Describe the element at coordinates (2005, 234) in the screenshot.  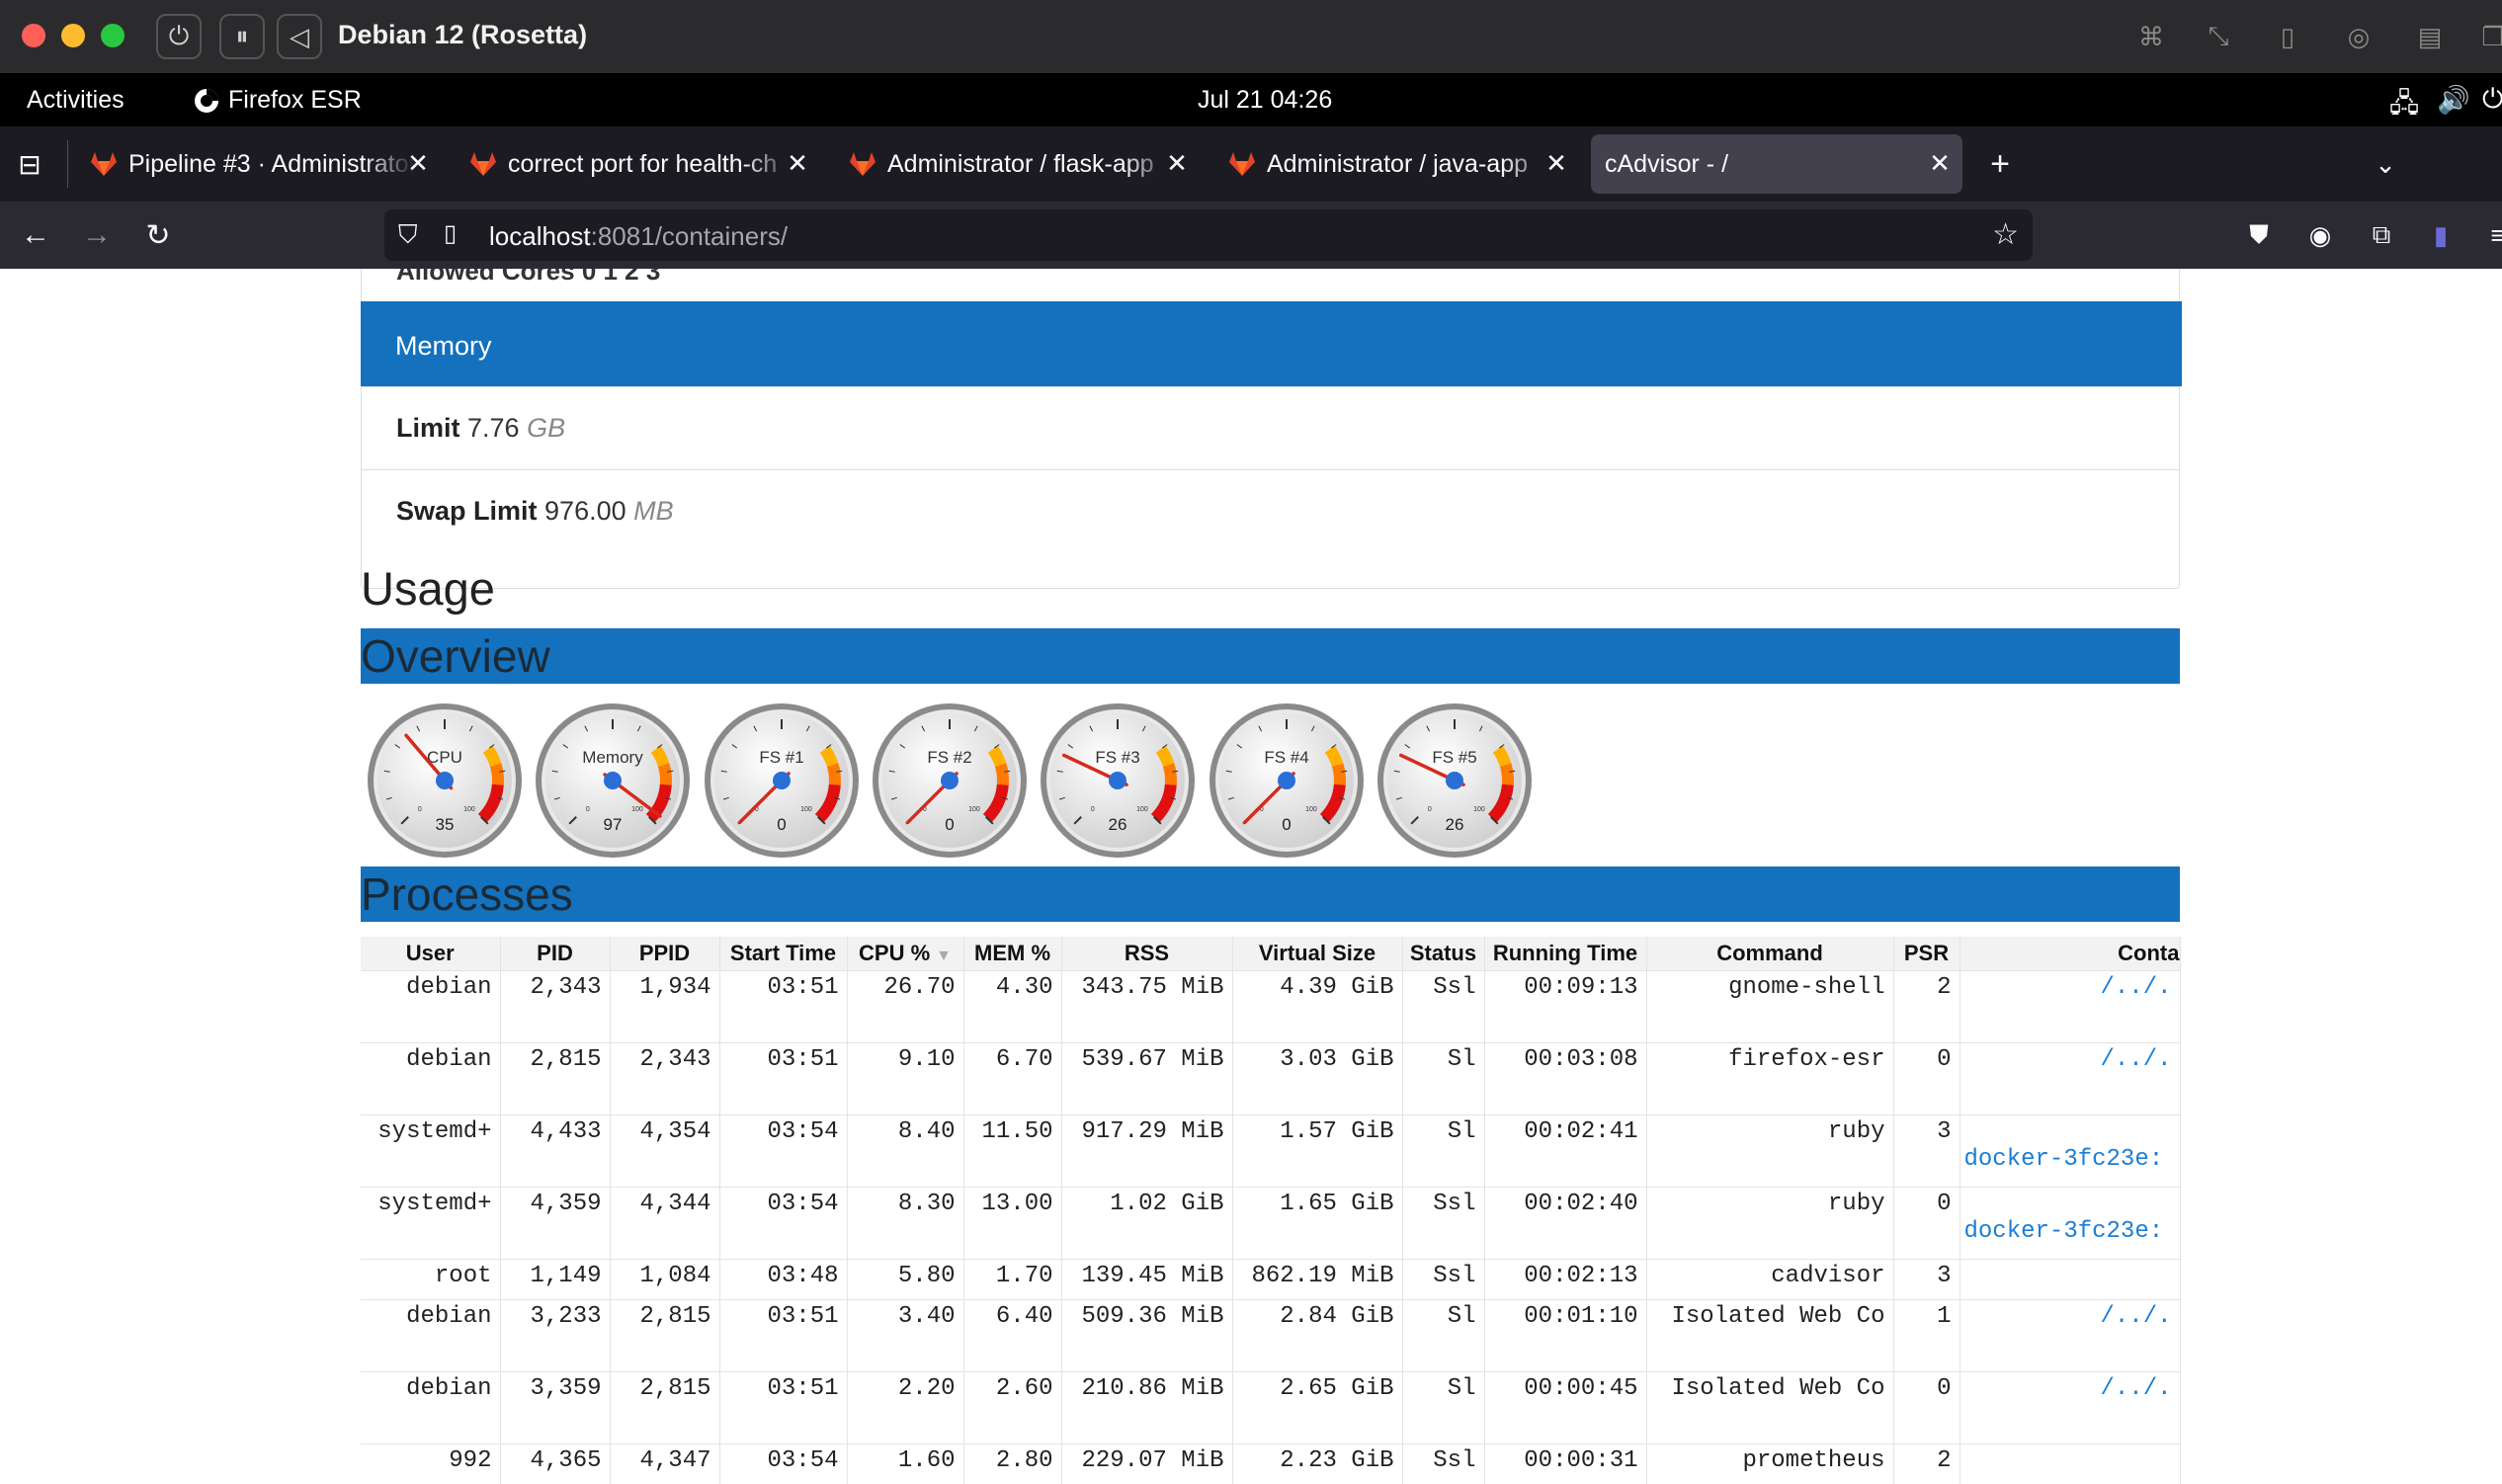
I see `bookmark-star-icon: ☆` at that location.